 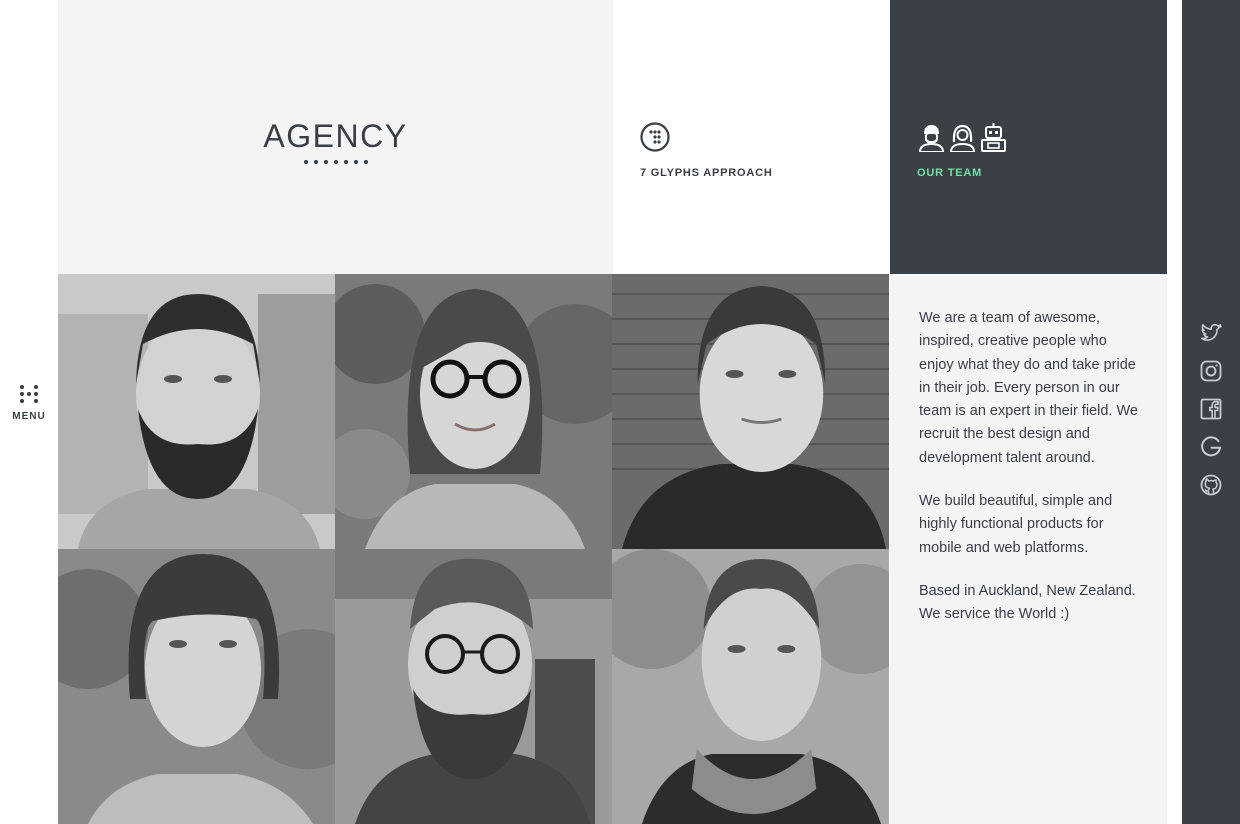 What do you see at coordinates (29, 394) in the screenshot?
I see `grid-dots-icon` at bounding box center [29, 394].